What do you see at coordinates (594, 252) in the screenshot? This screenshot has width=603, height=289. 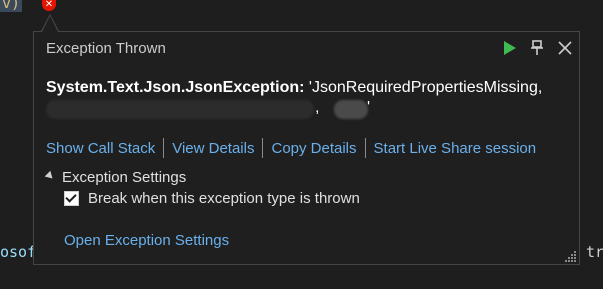 I see `code-fragment-right: tra` at bounding box center [594, 252].